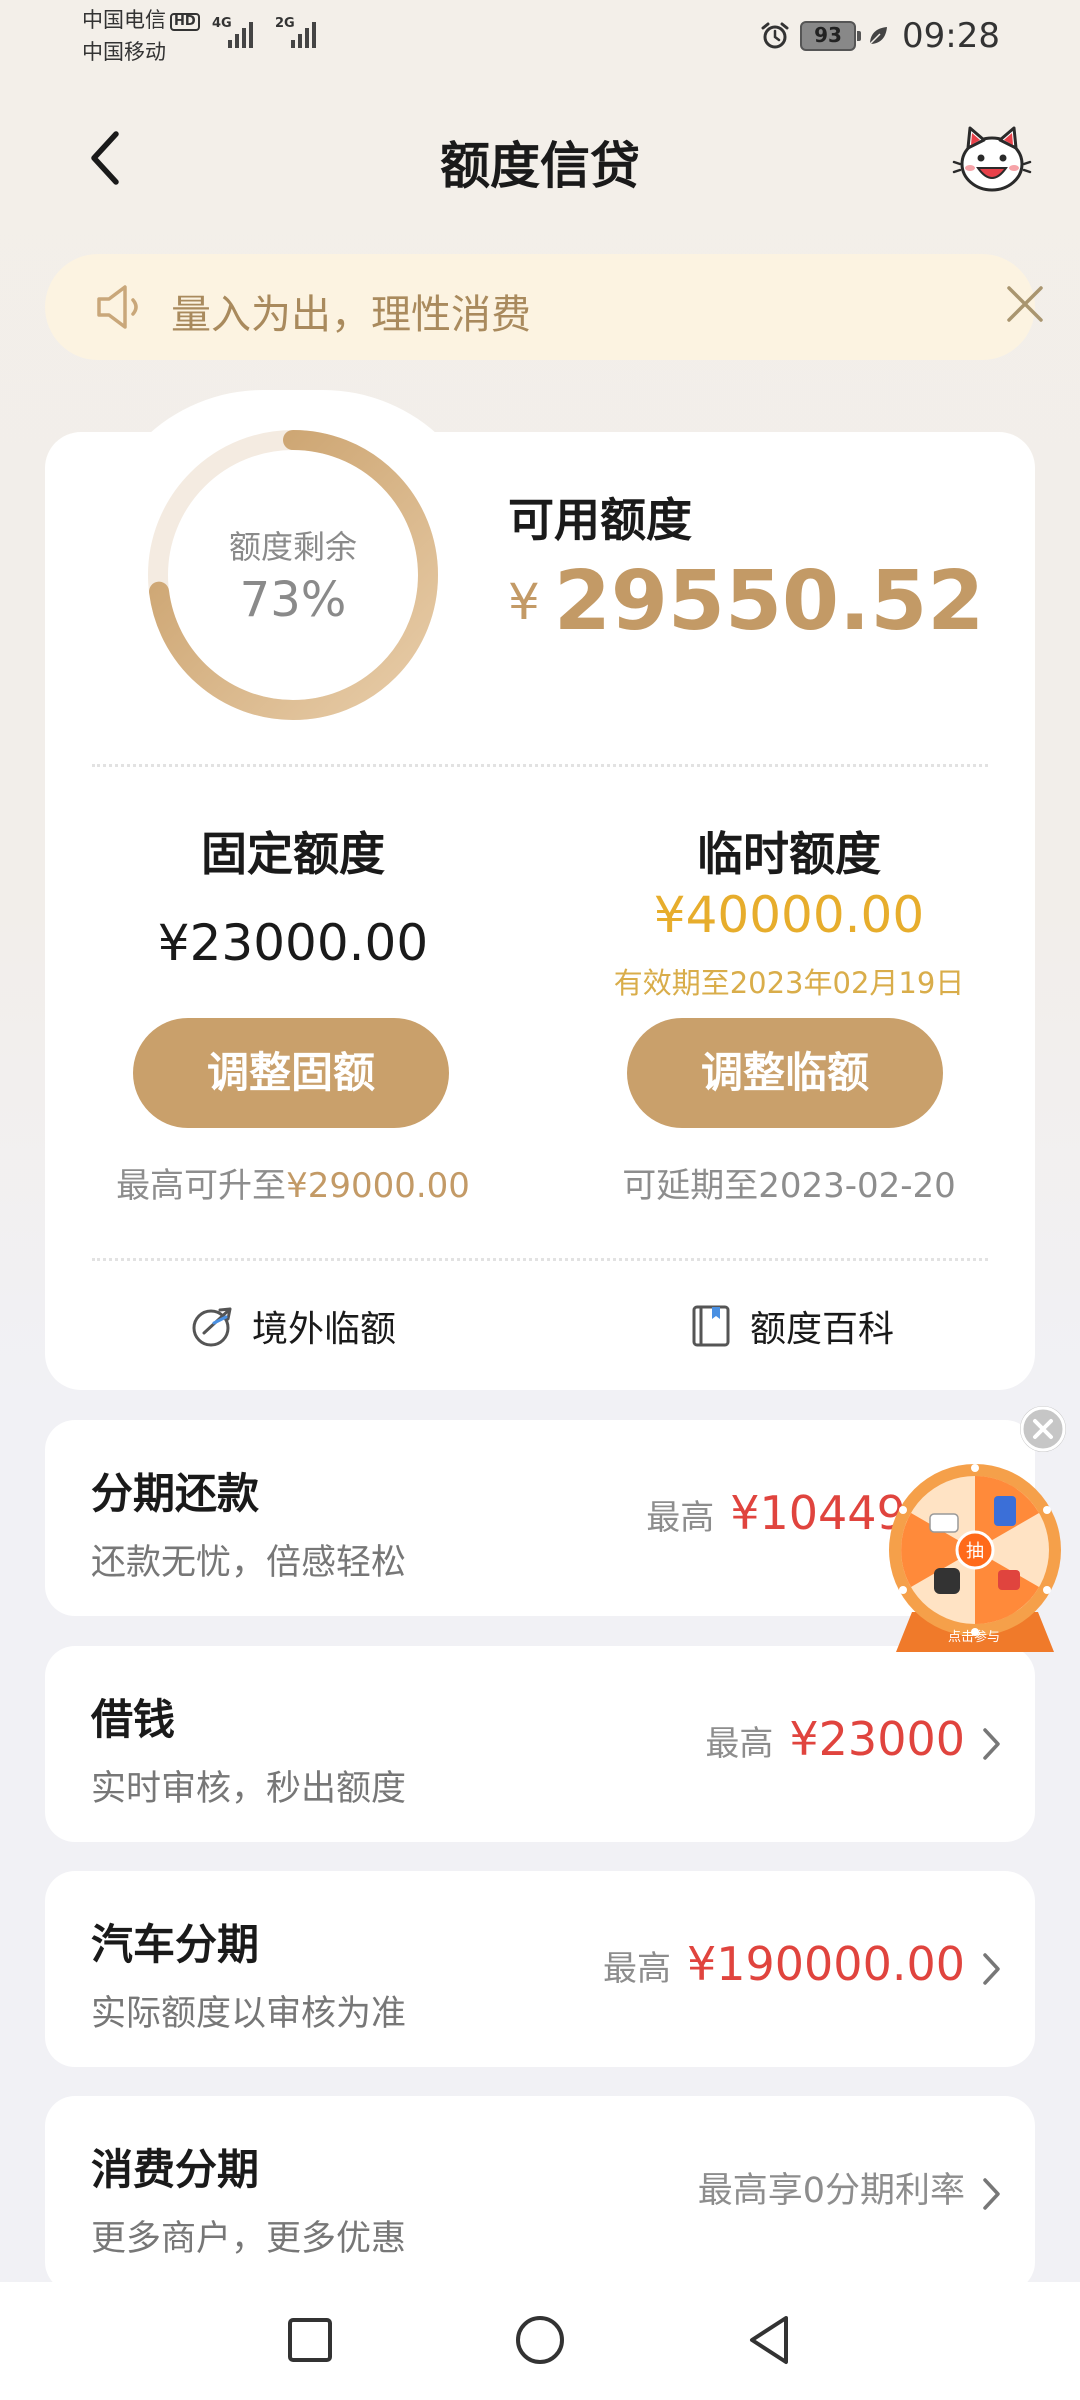 The image size is (1080, 2400). What do you see at coordinates (975, 1551) in the screenshot?
I see `wheel-center-label: 抽` at bounding box center [975, 1551].